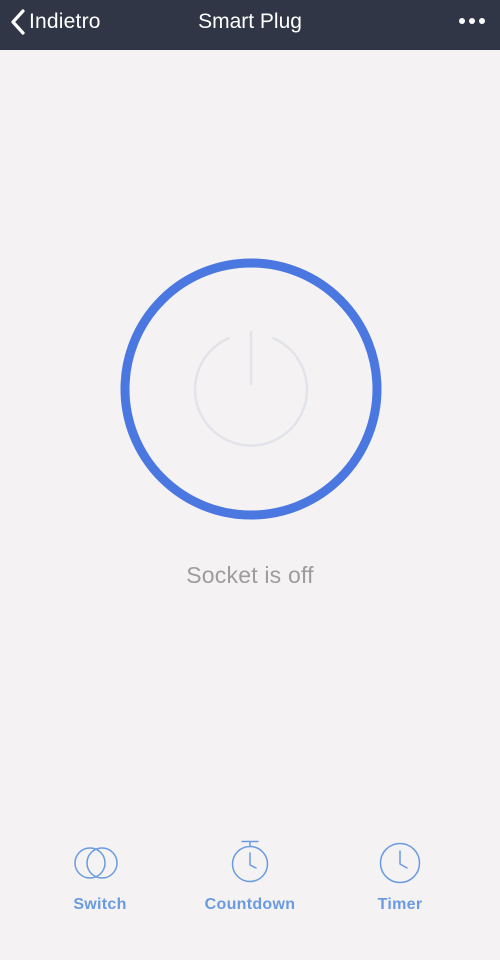 The image size is (500, 960). I want to click on socket-status-text: Socket is off, so click(250, 575).